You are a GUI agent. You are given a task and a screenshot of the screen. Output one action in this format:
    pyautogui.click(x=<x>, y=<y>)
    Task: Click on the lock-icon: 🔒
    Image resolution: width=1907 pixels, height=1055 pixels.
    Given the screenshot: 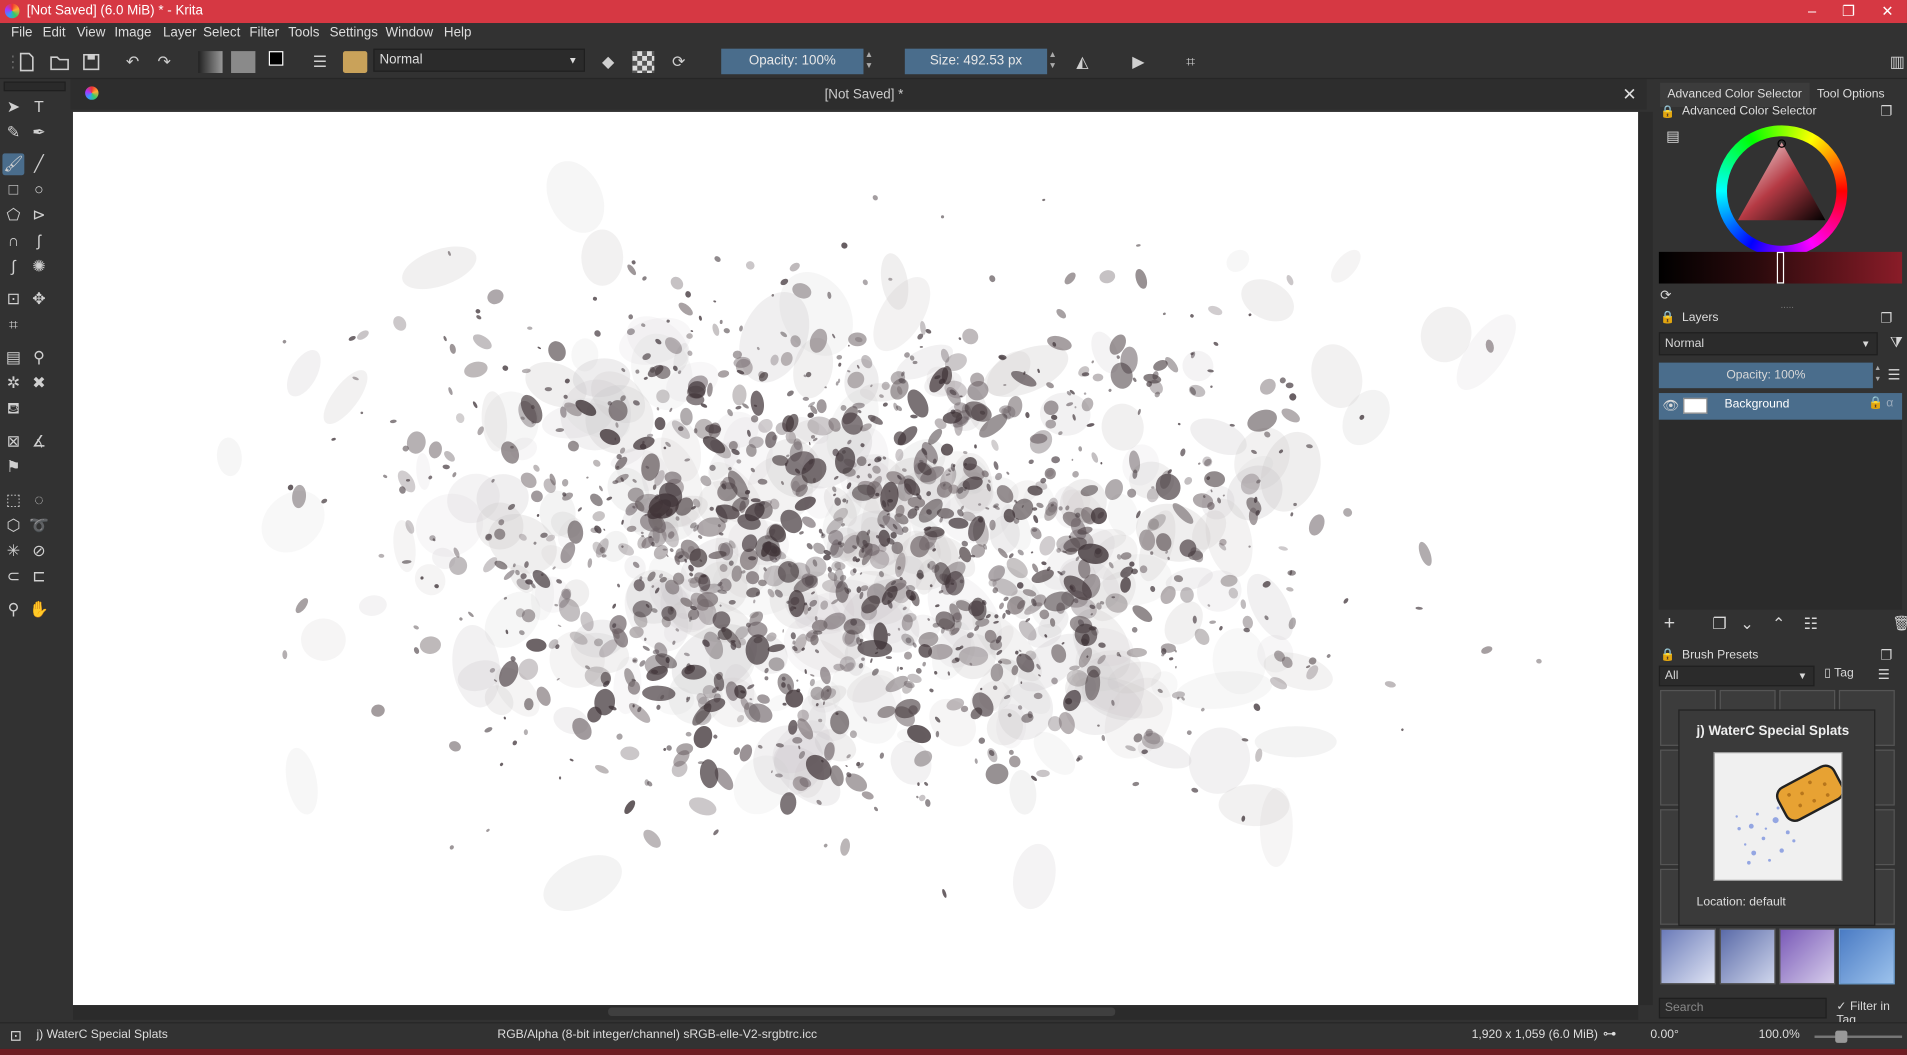 What is the action you would take?
    pyautogui.click(x=1667, y=112)
    